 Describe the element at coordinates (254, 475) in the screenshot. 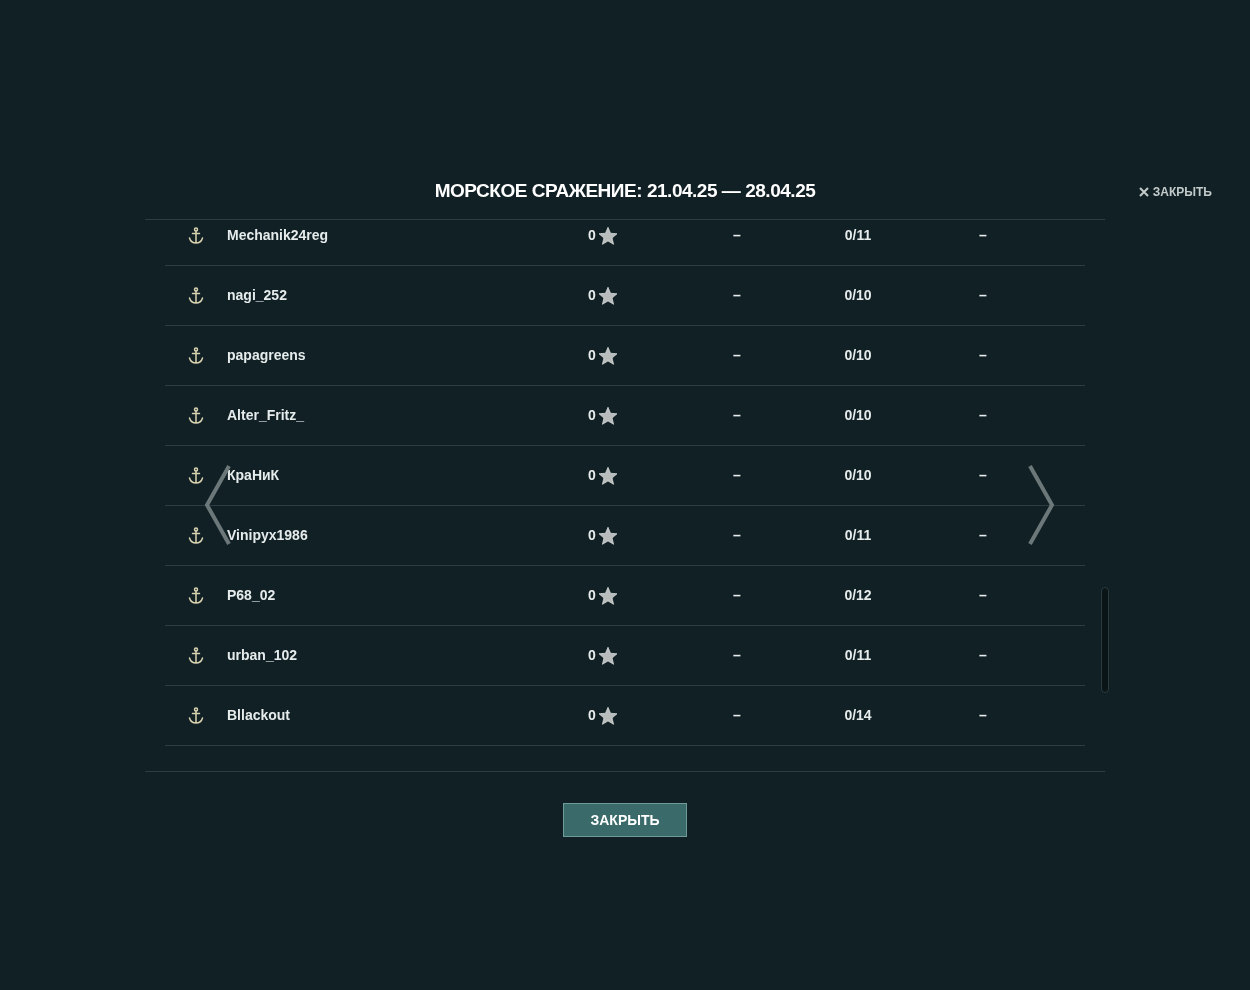

I see `player-name: КраНиК` at that location.